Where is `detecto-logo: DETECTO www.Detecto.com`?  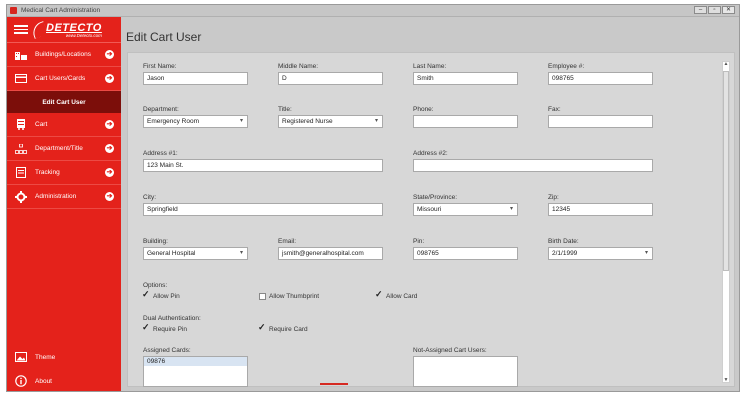
detecto-logo: DETECTO www.Detecto.com is located at coordinates (66, 29).